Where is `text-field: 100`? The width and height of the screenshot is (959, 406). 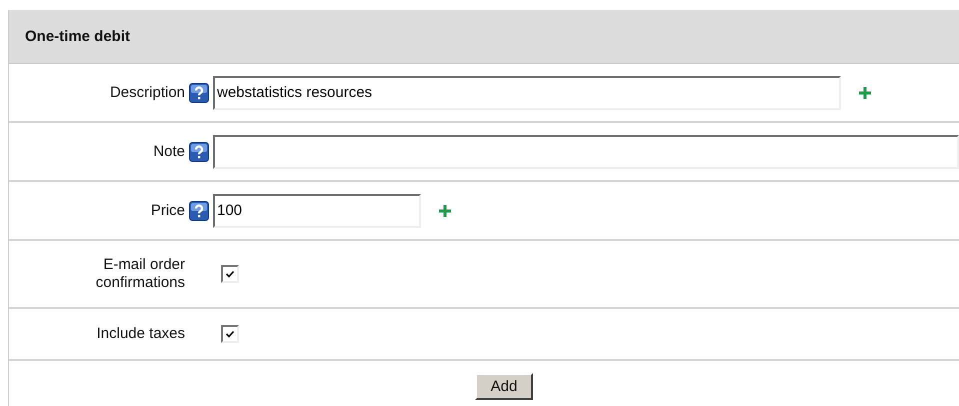
text-field: 100 is located at coordinates (317, 211).